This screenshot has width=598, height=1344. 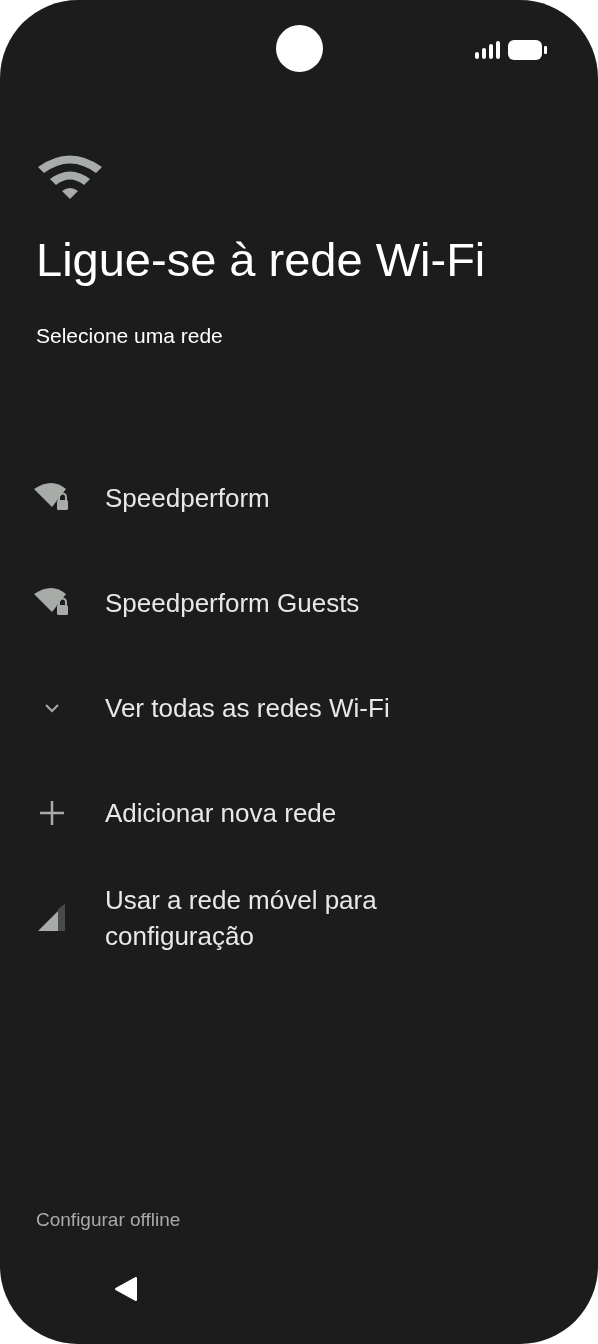 What do you see at coordinates (52, 708) in the screenshot?
I see `chevron-down-icon` at bounding box center [52, 708].